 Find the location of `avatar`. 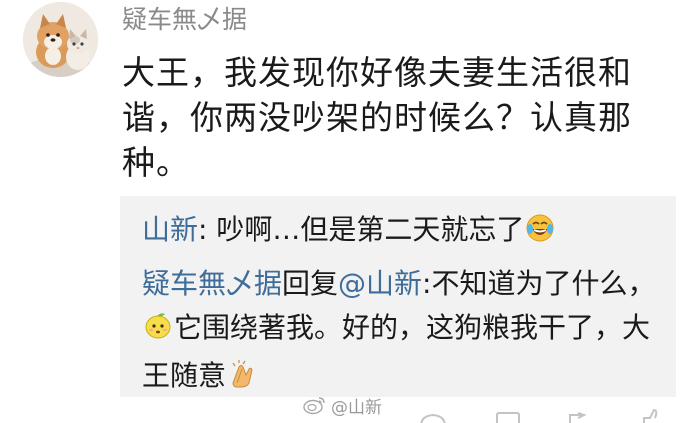

avatar is located at coordinates (60, 39).